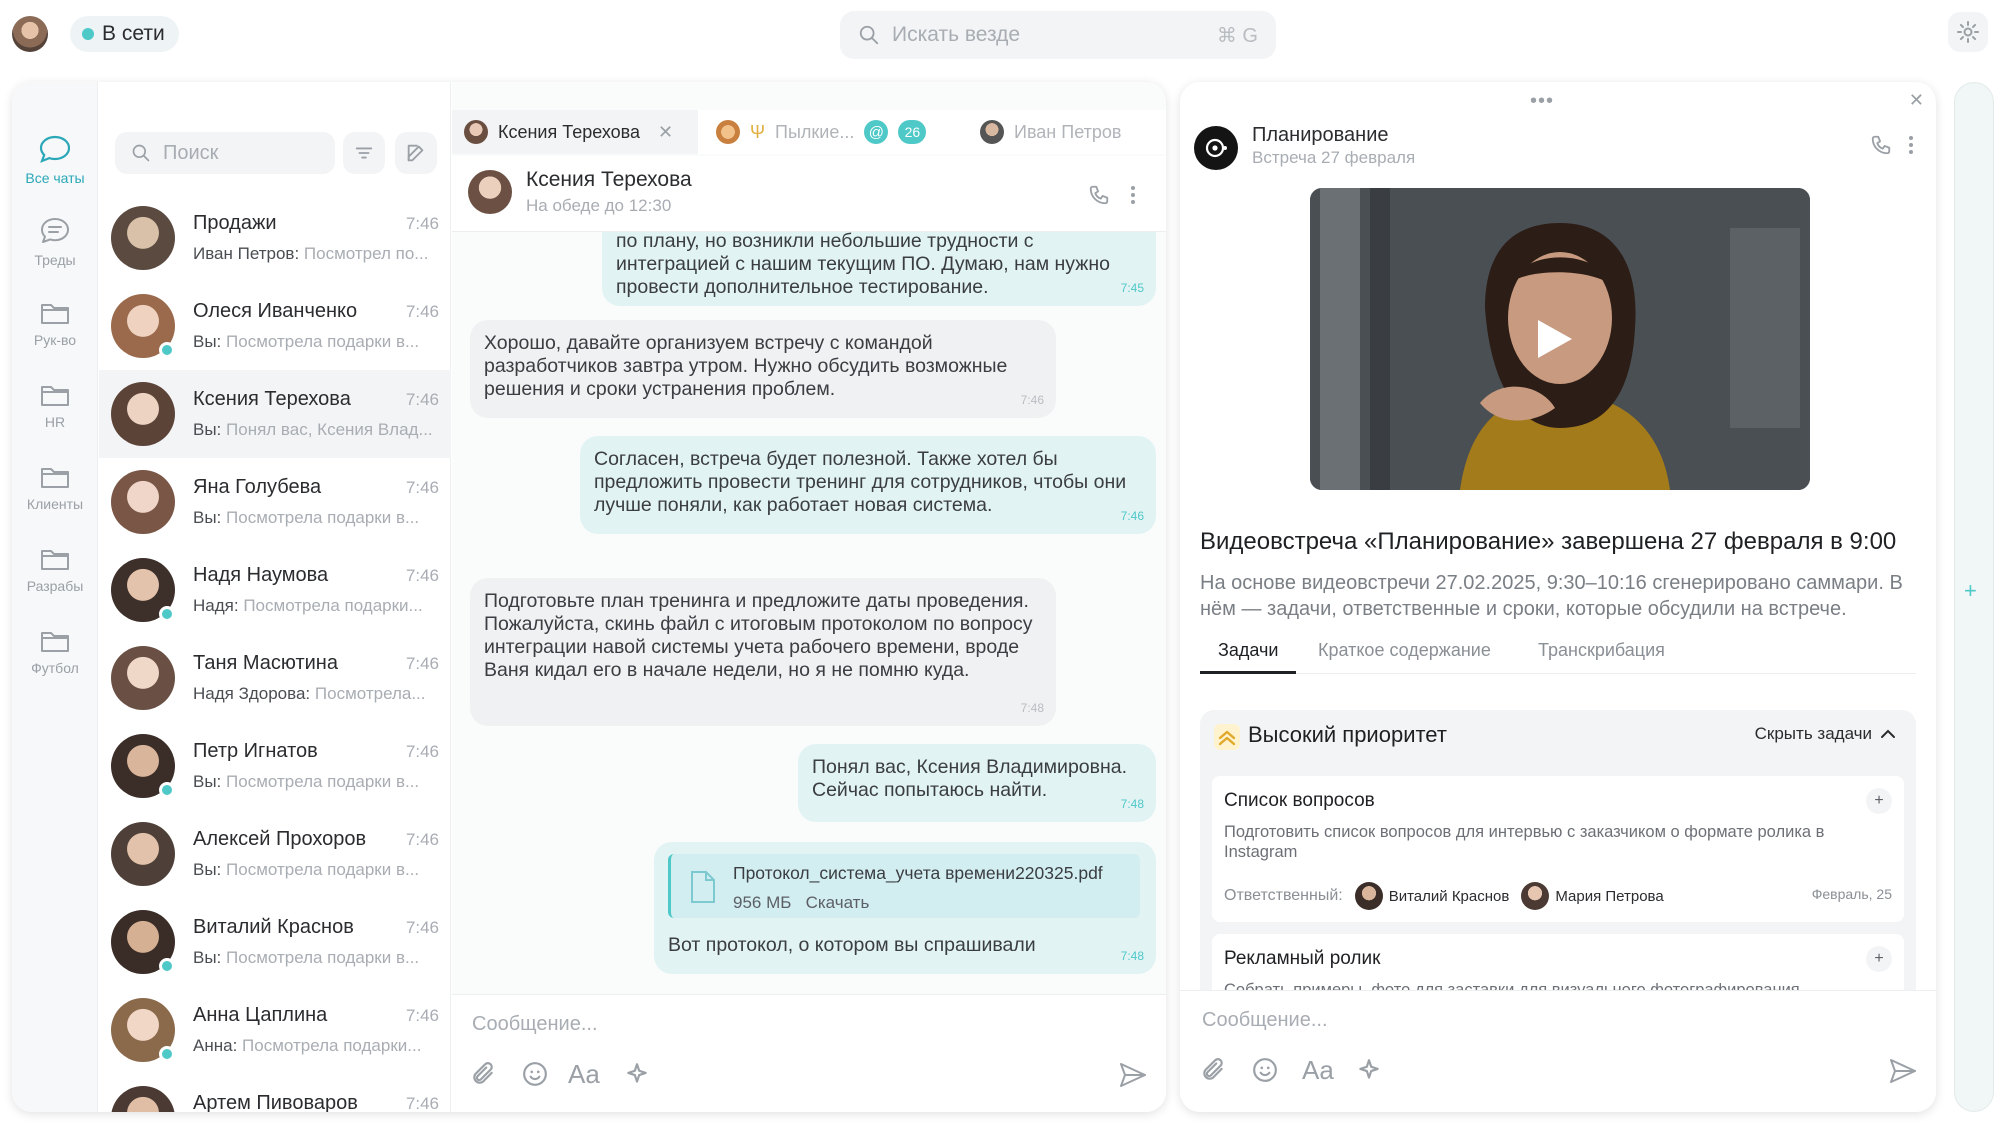  What do you see at coordinates (575, 132) in the screenshot?
I see `tab-kseniya: Ксения Терехова ✕` at bounding box center [575, 132].